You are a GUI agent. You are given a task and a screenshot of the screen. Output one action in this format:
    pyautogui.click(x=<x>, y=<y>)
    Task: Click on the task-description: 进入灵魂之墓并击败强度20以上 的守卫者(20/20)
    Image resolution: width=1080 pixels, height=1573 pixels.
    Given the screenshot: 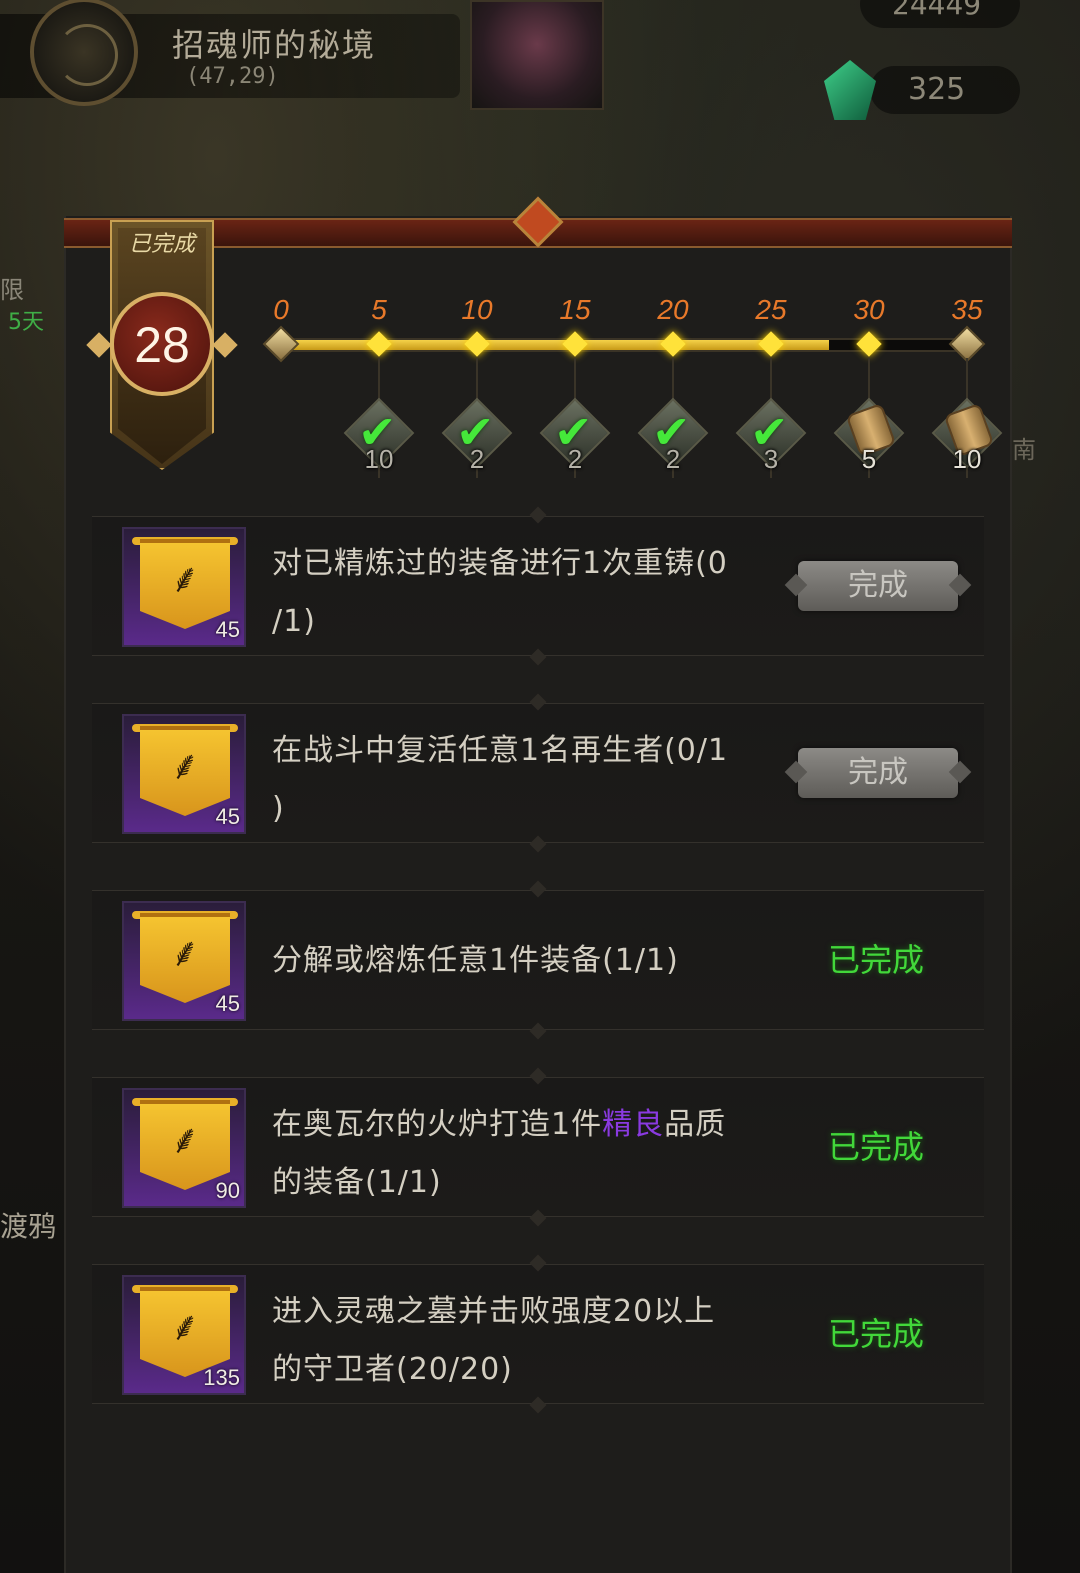 What is the action you would take?
    pyautogui.click(x=527, y=1341)
    